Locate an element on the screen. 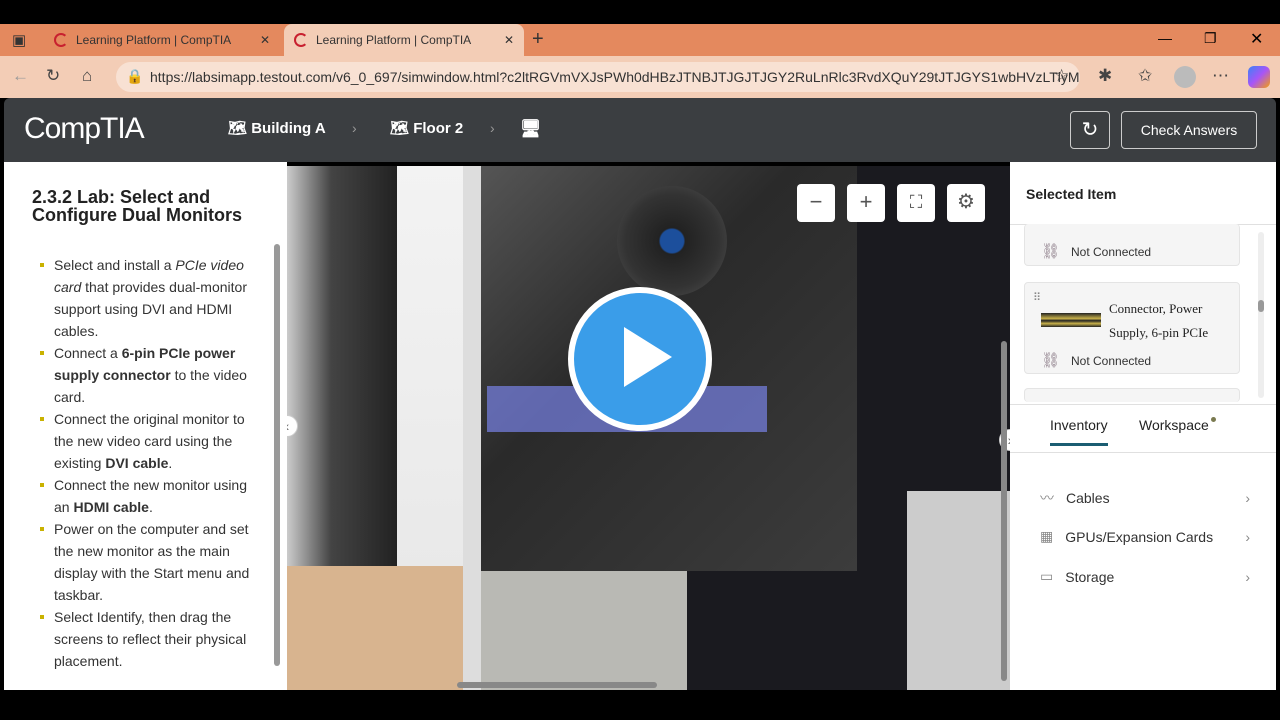 Image resolution: width=1280 pixels, height=720 pixels. reset-button: ↻ is located at coordinates (1090, 130).